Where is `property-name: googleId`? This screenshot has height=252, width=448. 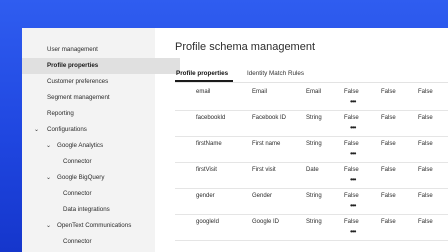 property-name: googleId is located at coordinates (208, 222).